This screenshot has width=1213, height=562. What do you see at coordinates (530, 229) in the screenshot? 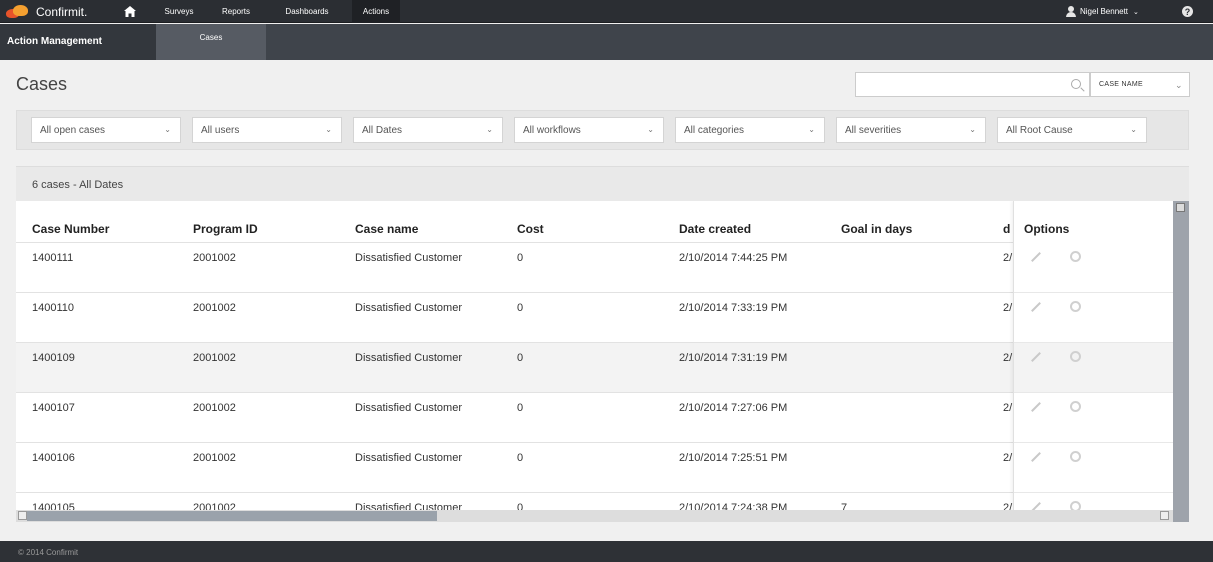
I see `column-header-cost: Cost` at bounding box center [530, 229].